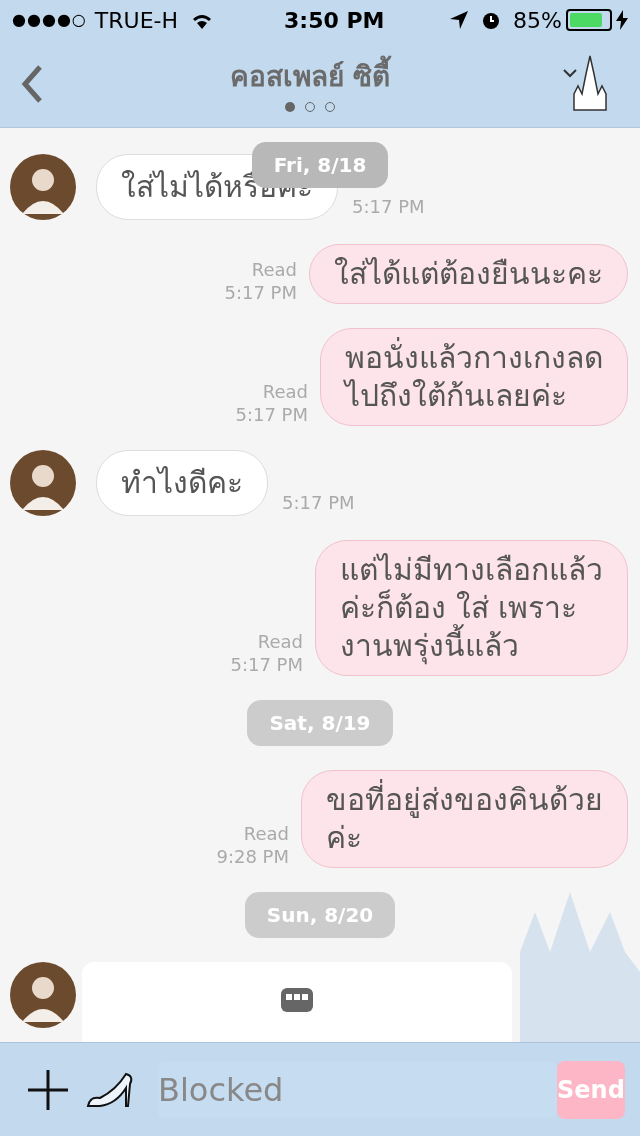  I want to click on outgoing-message: ใส่ได้แต่ต้องยืนนะคะ, so click(468, 274).